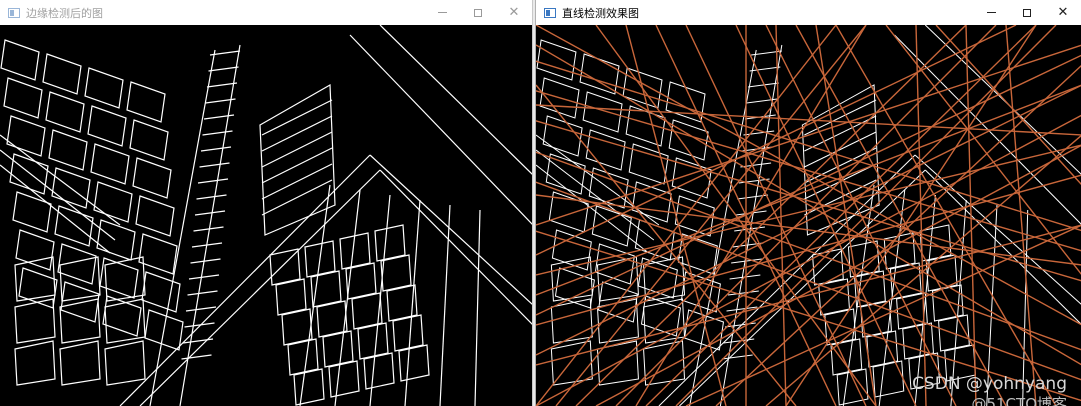 This screenshot has width=1081, height=406. I want to click on close-icon: ✕, so click(514, 12).